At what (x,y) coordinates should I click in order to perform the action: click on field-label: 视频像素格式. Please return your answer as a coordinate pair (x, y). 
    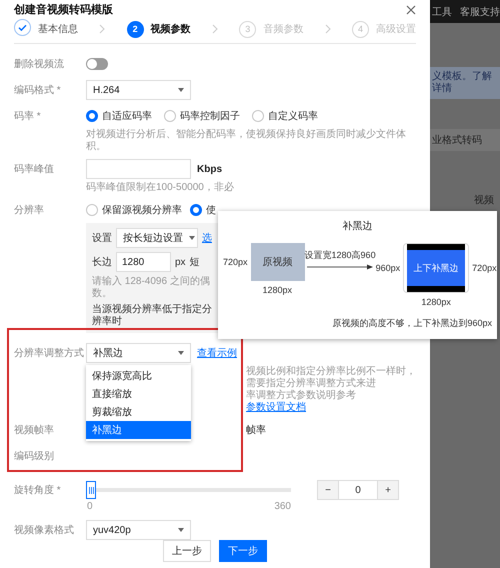
    Looking at the image, I should click on (44, 530).